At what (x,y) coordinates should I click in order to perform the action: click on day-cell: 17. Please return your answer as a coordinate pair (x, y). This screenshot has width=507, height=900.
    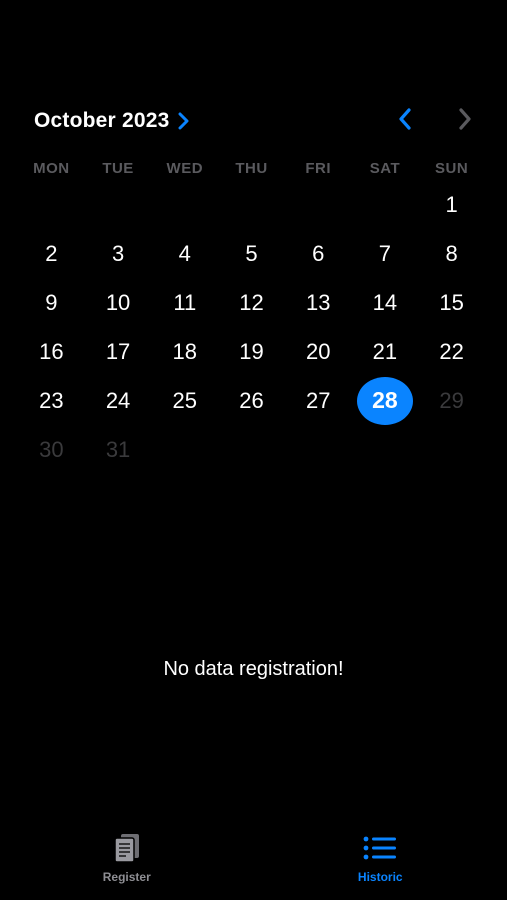
    Looking at the image, I should click on (118, 351).